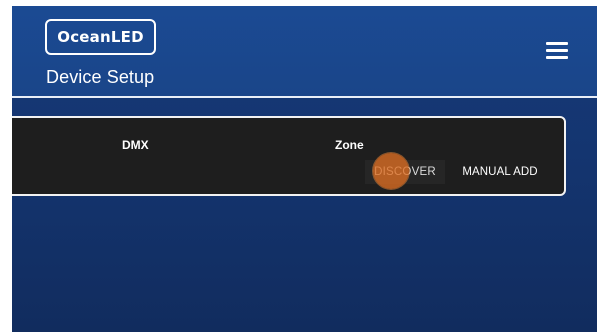  What do you see at coordinates (405, 172) in the screenshot?
I see `discover-button: DISCOVER` at bounding box center [405, 172].